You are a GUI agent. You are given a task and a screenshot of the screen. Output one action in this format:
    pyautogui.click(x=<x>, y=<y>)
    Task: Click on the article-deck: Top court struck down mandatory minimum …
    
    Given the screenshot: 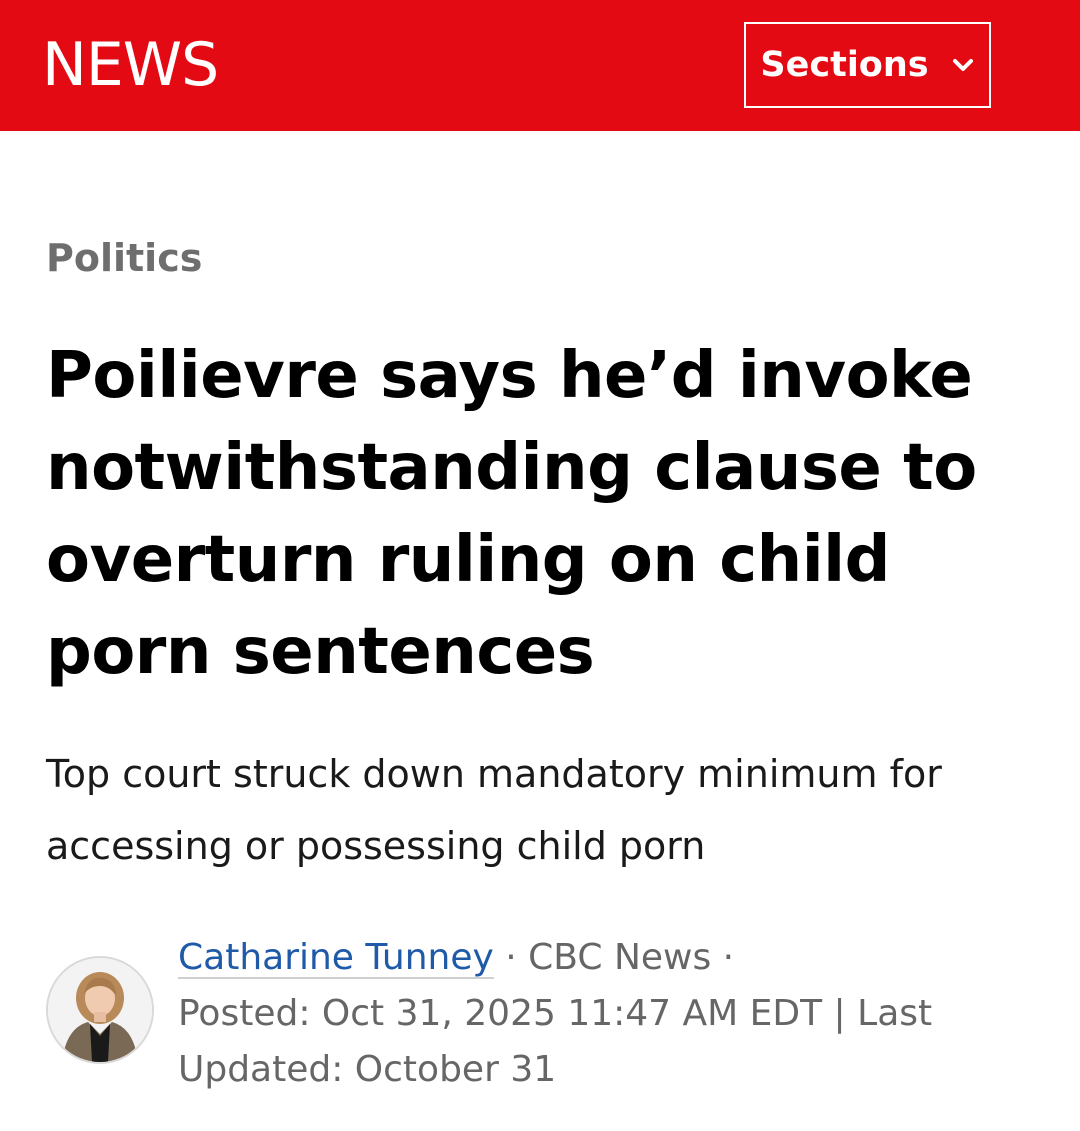 What is the action you would take?
    pyautogui.click(x=494, y=810)
    